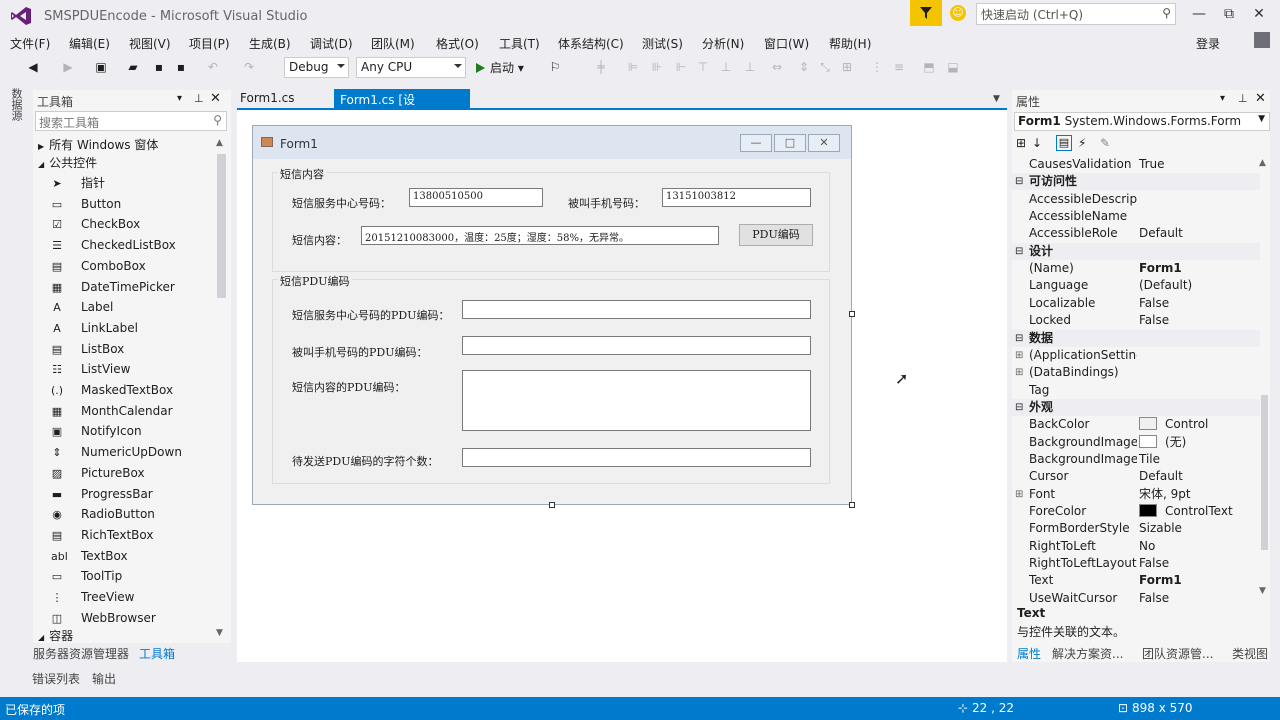 The width and height of the screenshot is (1280, 720). Describe the element at coordinates (1264, 472) in the screenshot. I see `properties-scrollbar-thumb` at that location.